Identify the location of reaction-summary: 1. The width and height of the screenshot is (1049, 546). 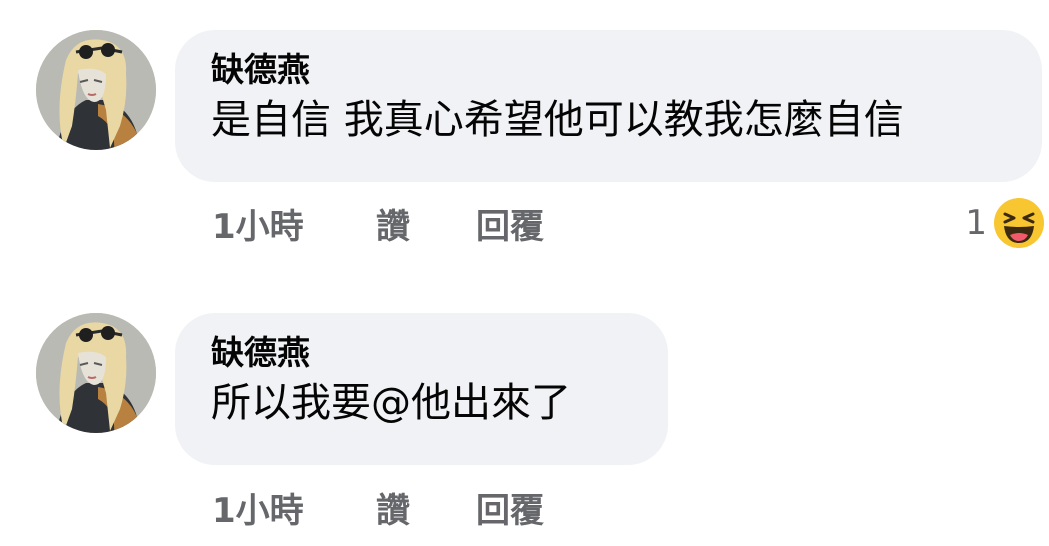
(1005, 223).